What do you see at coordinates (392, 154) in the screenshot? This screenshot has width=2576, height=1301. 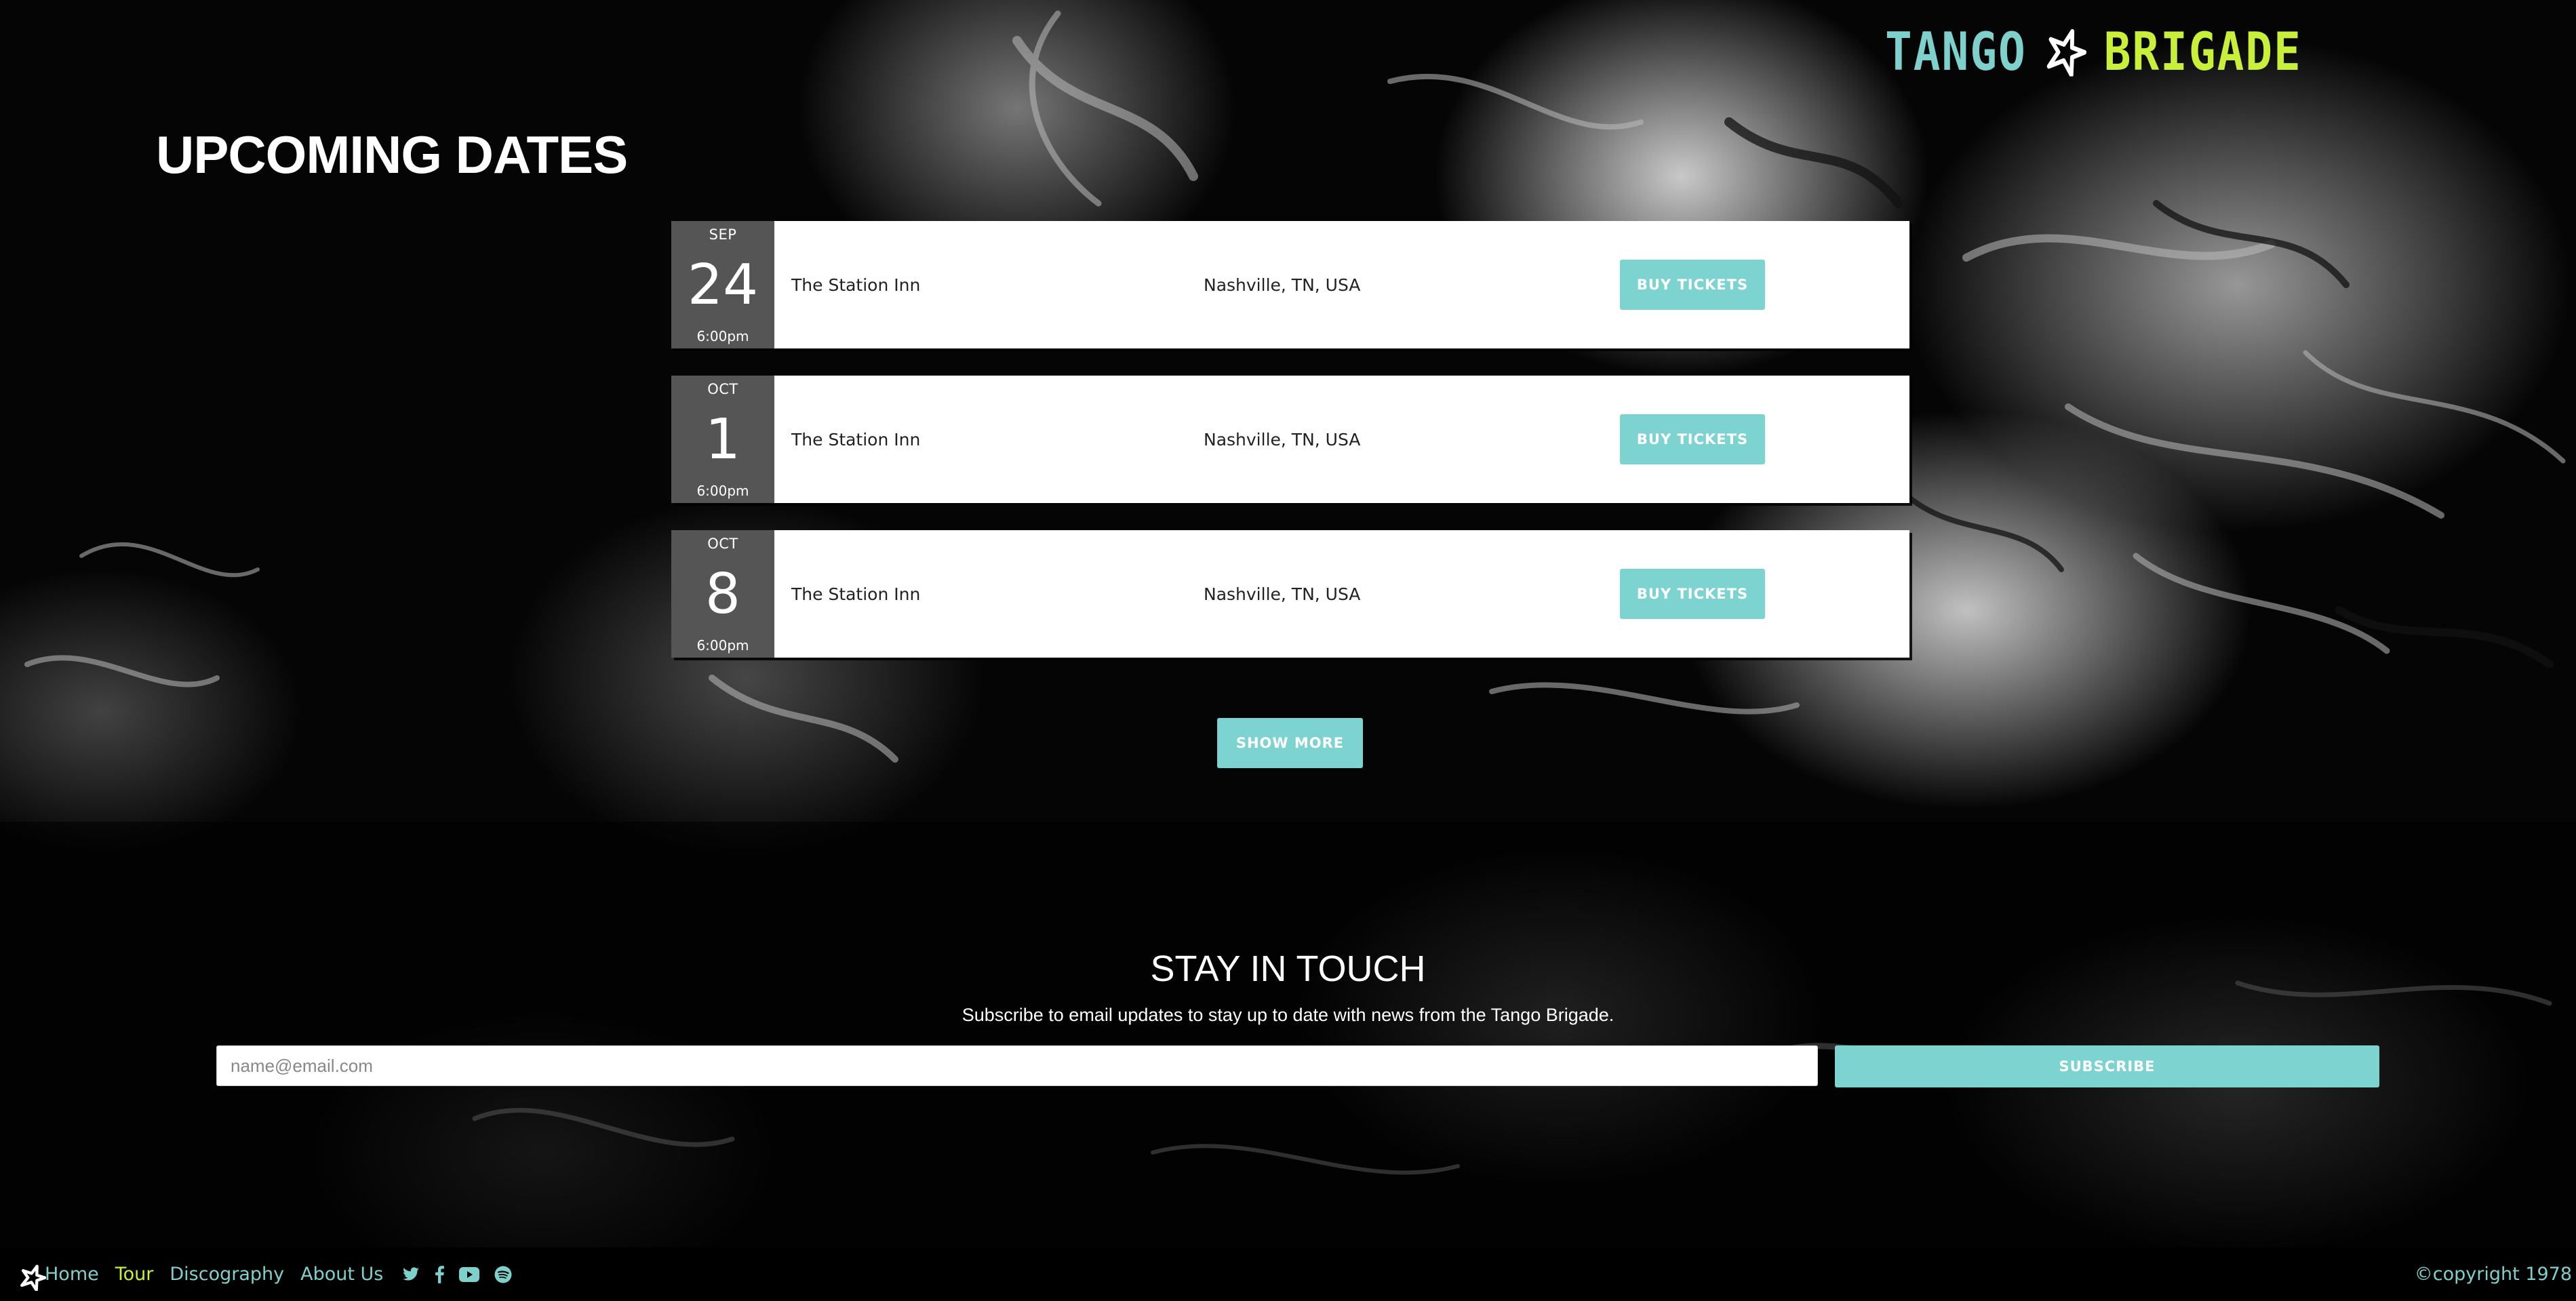 I see `page-title: UPCOMING DATES` at bounding box center [392, 154].